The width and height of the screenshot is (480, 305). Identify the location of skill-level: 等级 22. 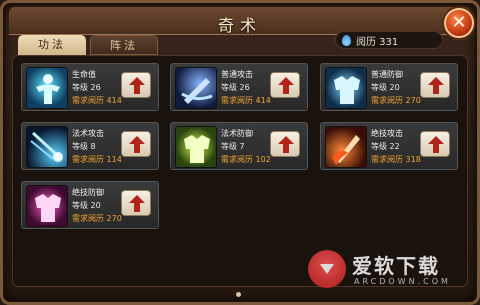
(385, 146).